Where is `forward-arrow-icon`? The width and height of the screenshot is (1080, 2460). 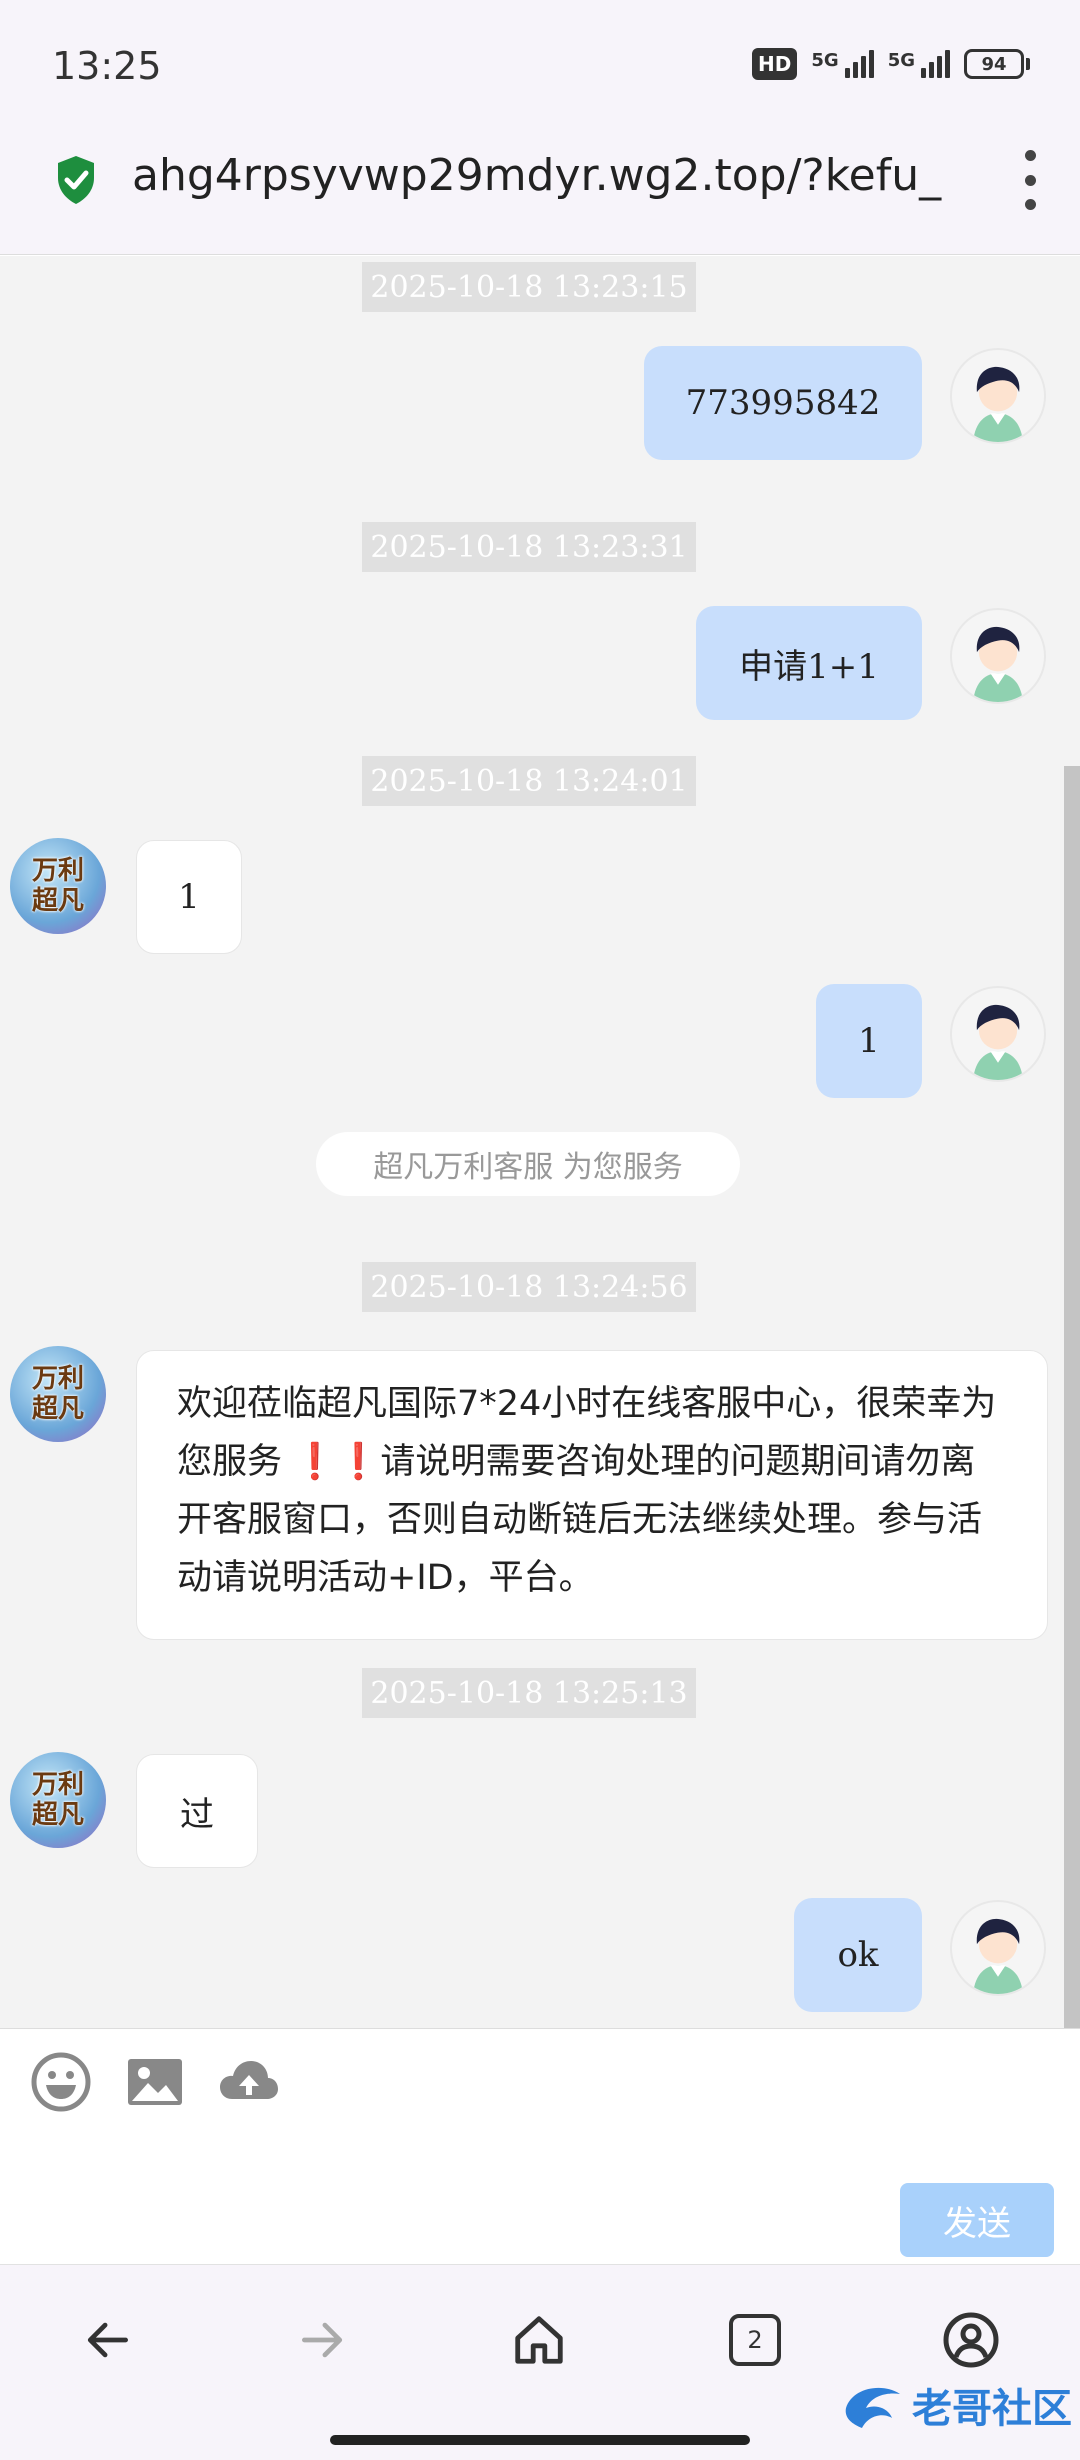 forward-arrow-icon is located at coordinates (323, 2340).